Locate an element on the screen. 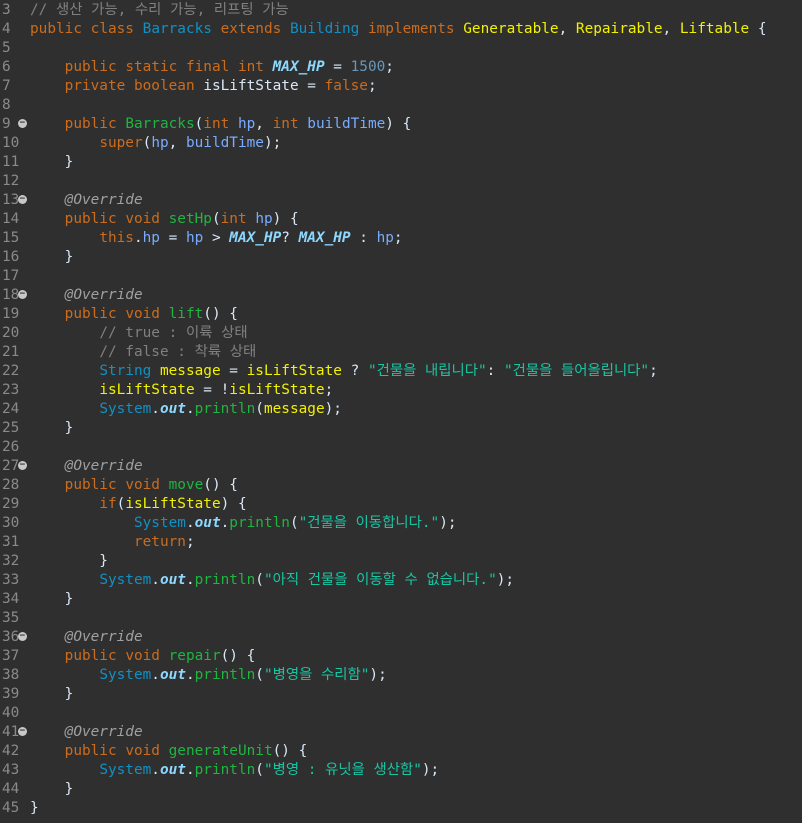 This screenshot has width=802, height=823. code-text: public void move() { is located at coordinates (416, 485).